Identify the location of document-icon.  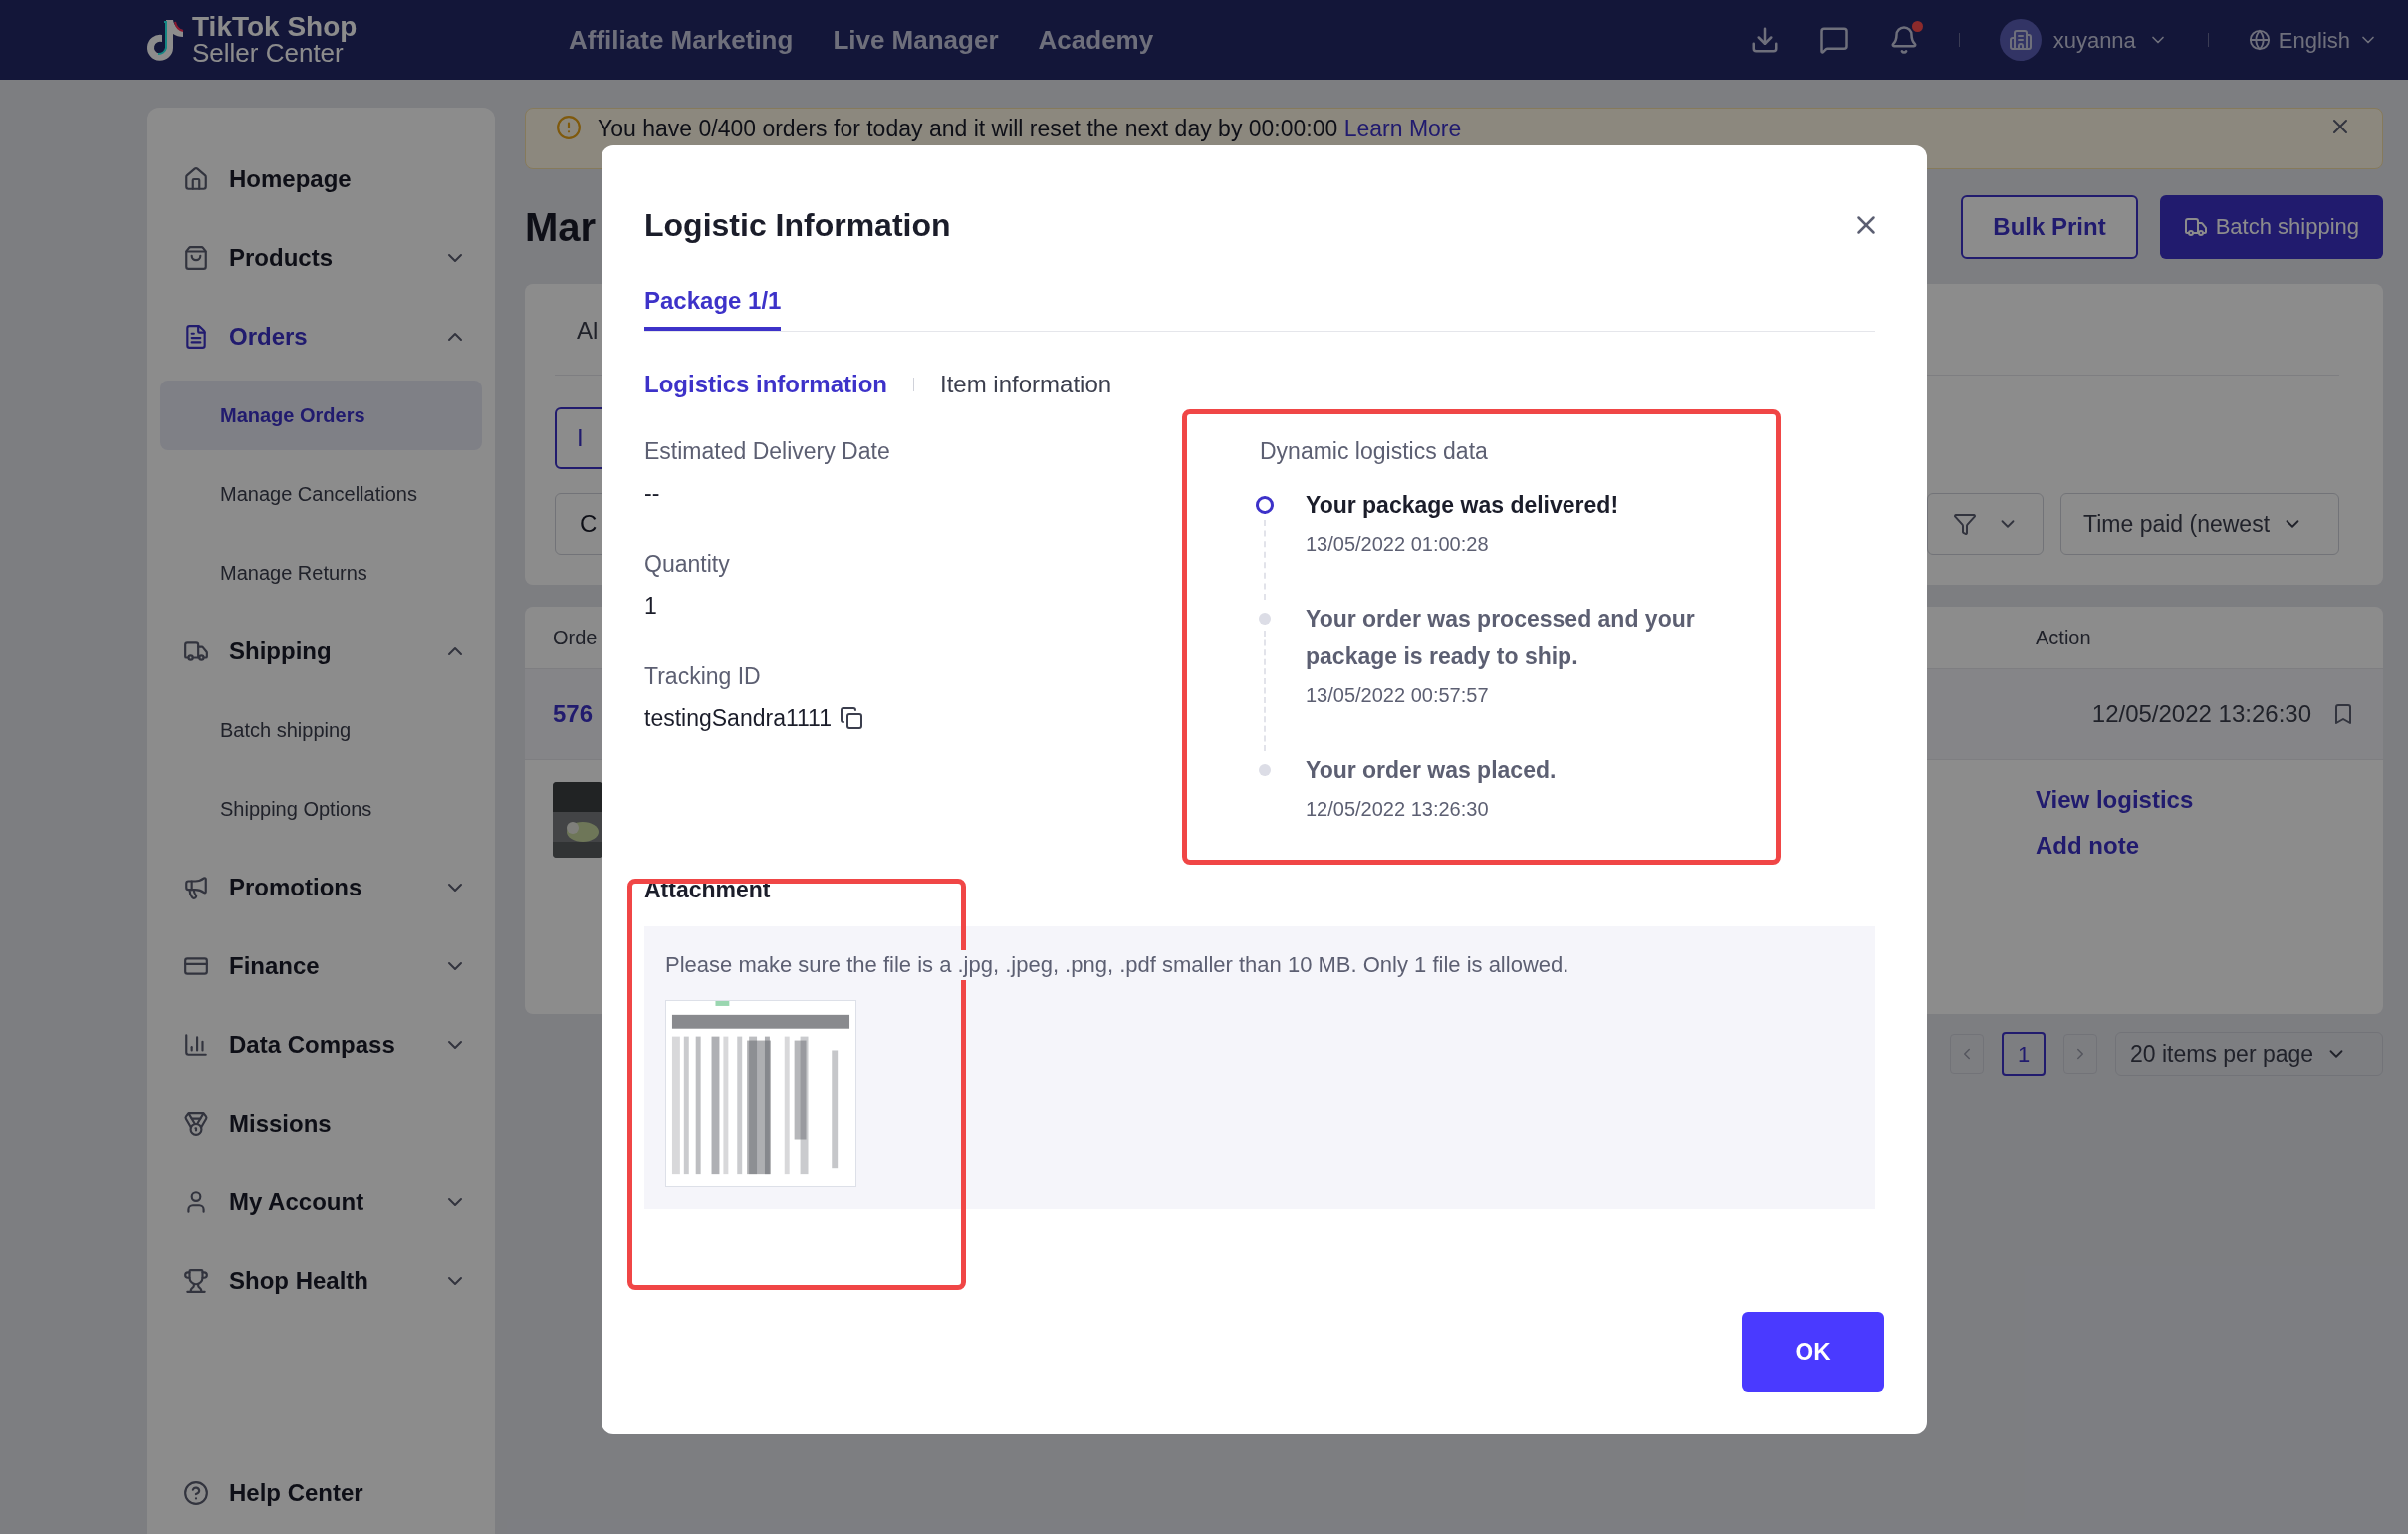
(196, 336).